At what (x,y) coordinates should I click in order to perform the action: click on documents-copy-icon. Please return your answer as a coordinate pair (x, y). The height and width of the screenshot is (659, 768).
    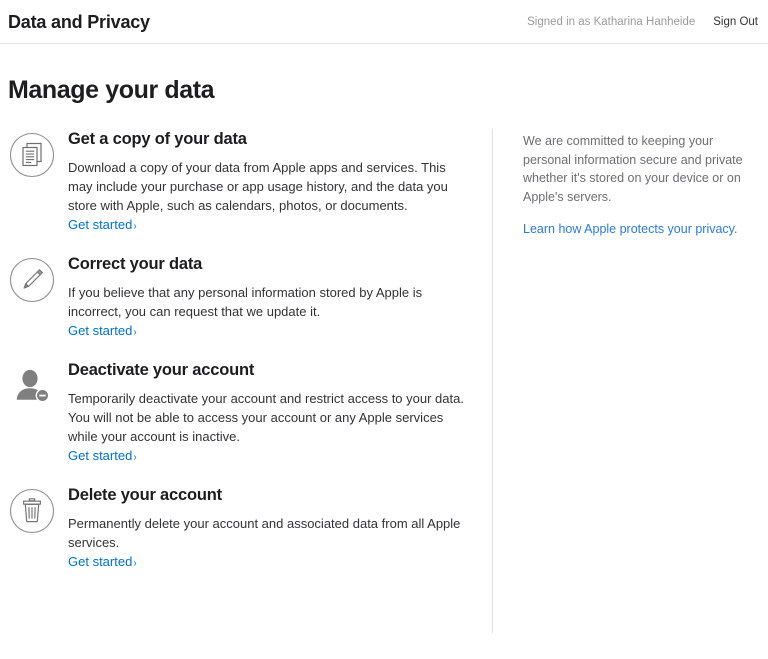
    Looking at the image, I should click on (32, 155).